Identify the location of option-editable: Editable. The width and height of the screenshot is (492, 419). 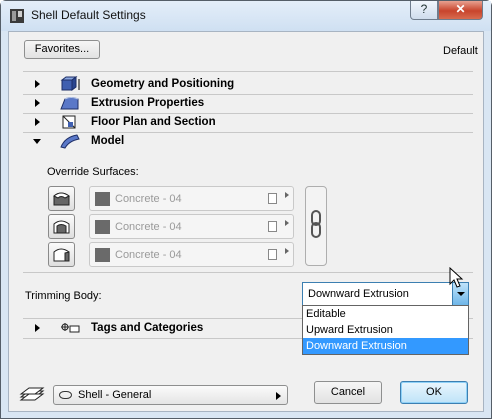
(385, 314).